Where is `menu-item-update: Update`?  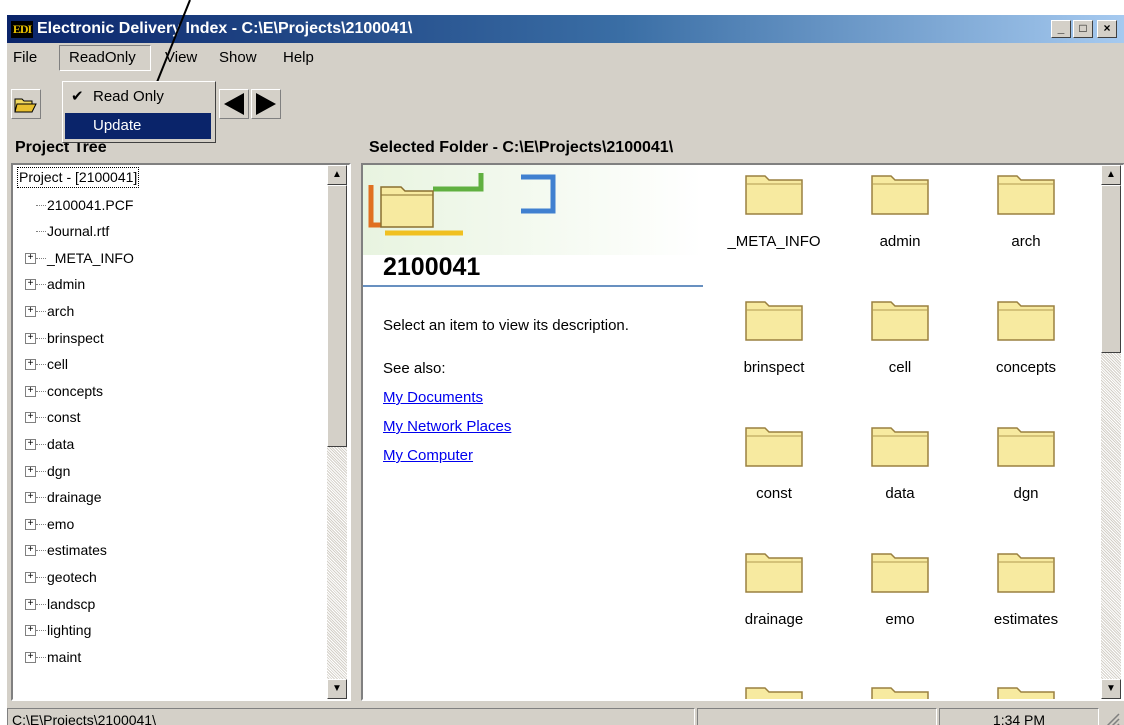 menu-item-update: Update is located at coordinates (138, 126).